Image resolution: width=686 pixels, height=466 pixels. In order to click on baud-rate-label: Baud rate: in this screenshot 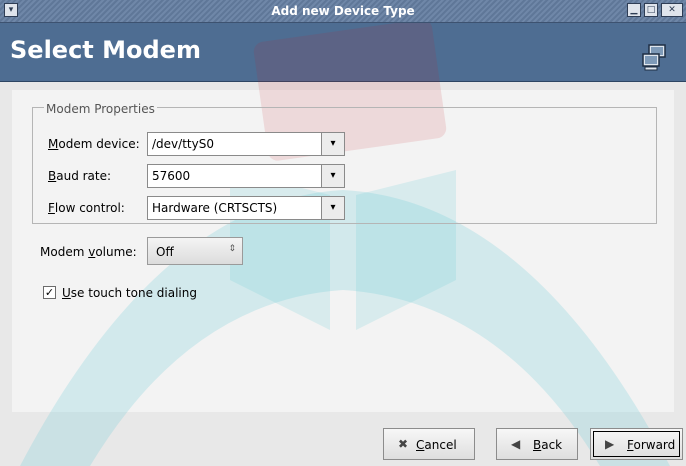, I will do `click(79, 176)`.